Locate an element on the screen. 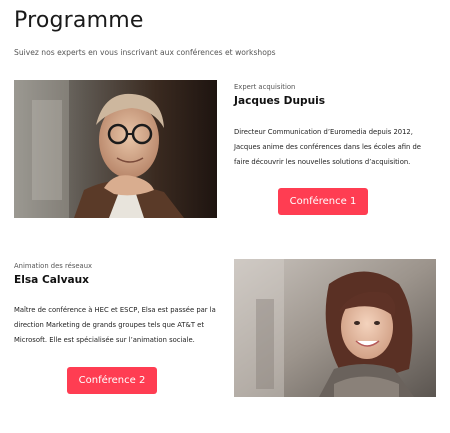 Image resolution: width=450 pixels, height=433 pixels. conference-2-button: Conférence 2 is located at coordinates (112, 380).